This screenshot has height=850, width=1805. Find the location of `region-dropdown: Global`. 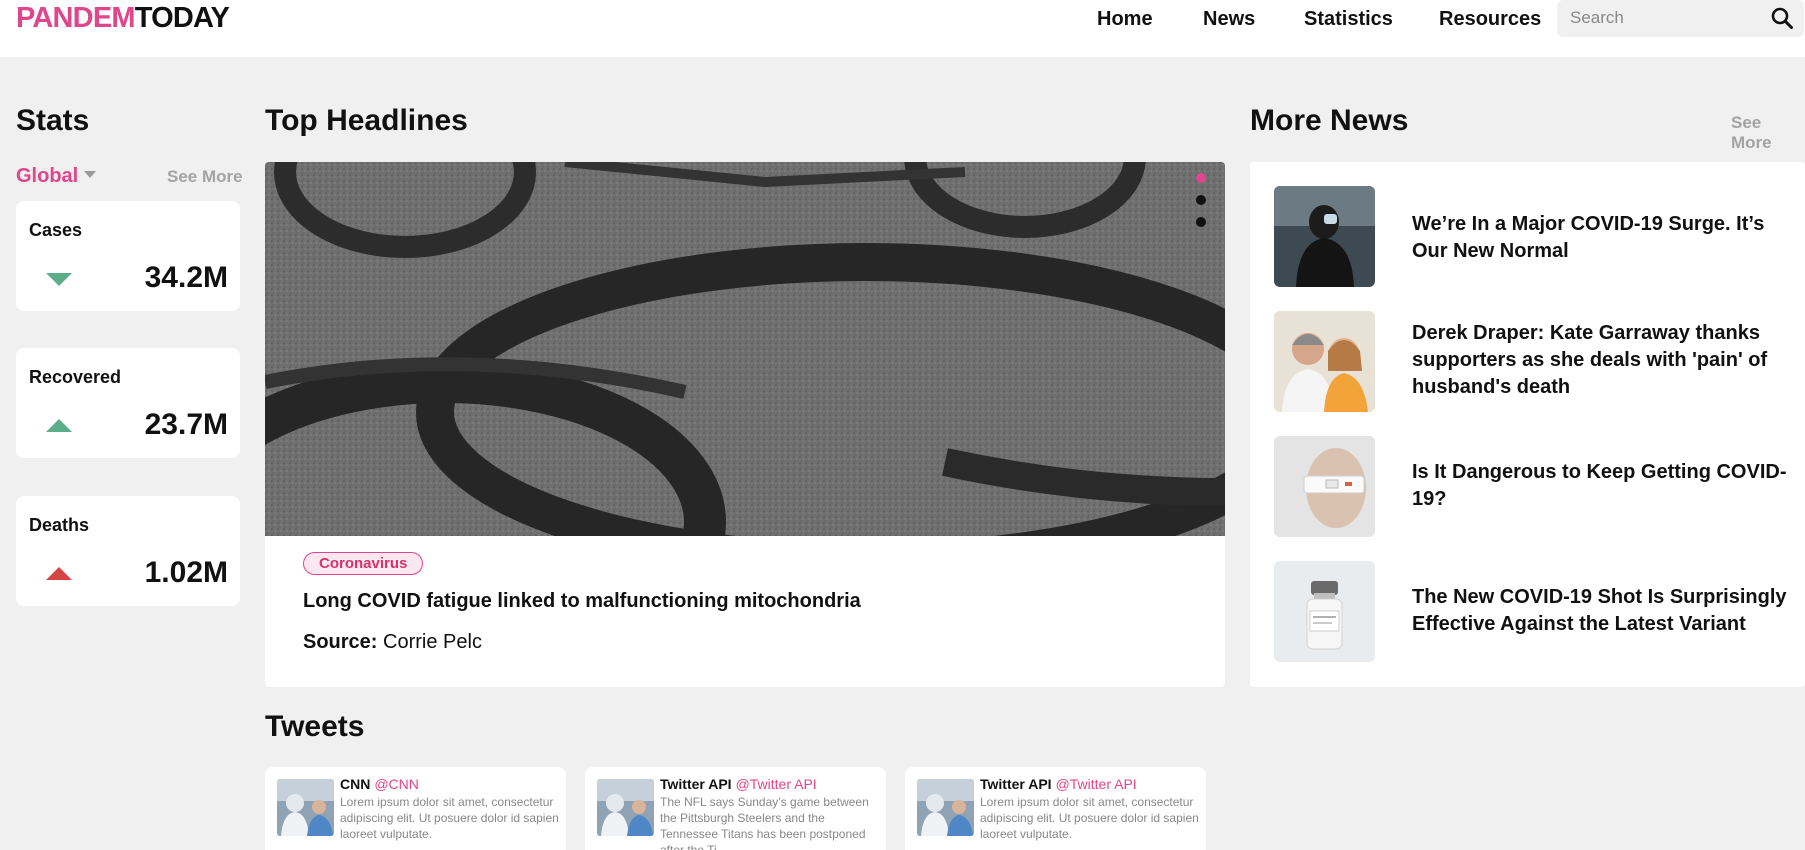

region-dropdown: Global is located at coordinates (56, 176).